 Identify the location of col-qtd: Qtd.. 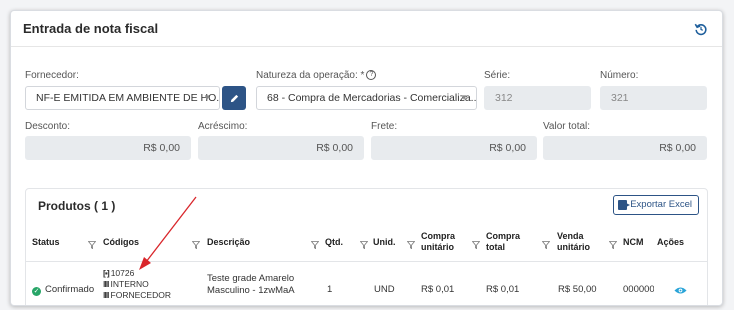
(334, 242).